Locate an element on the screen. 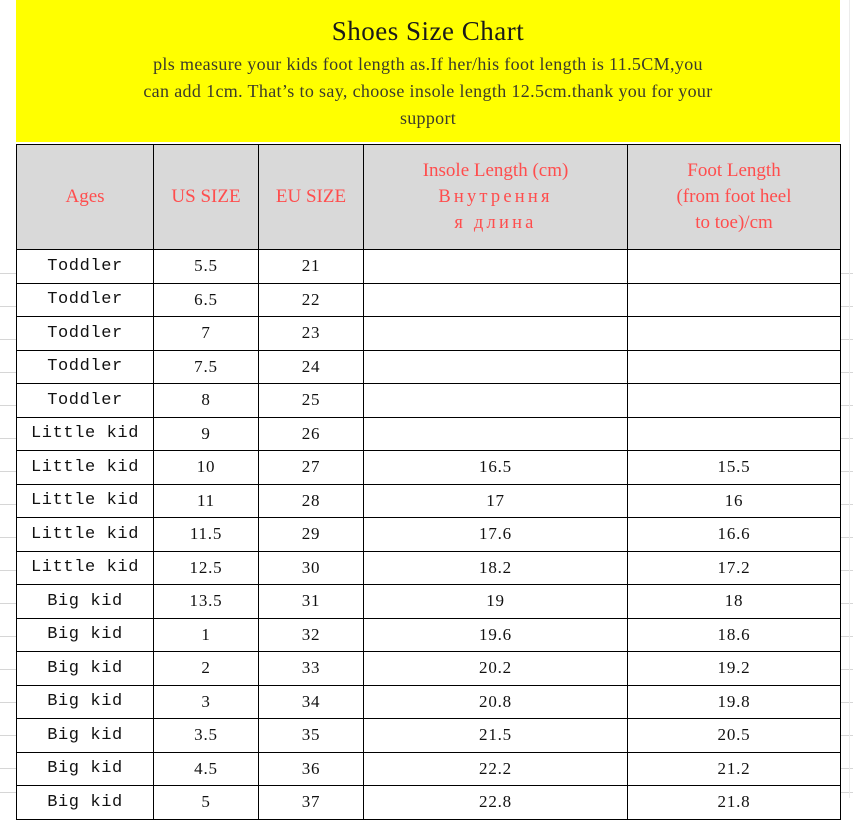  cell-us-size: 1 is located at coordinates (206, 634).